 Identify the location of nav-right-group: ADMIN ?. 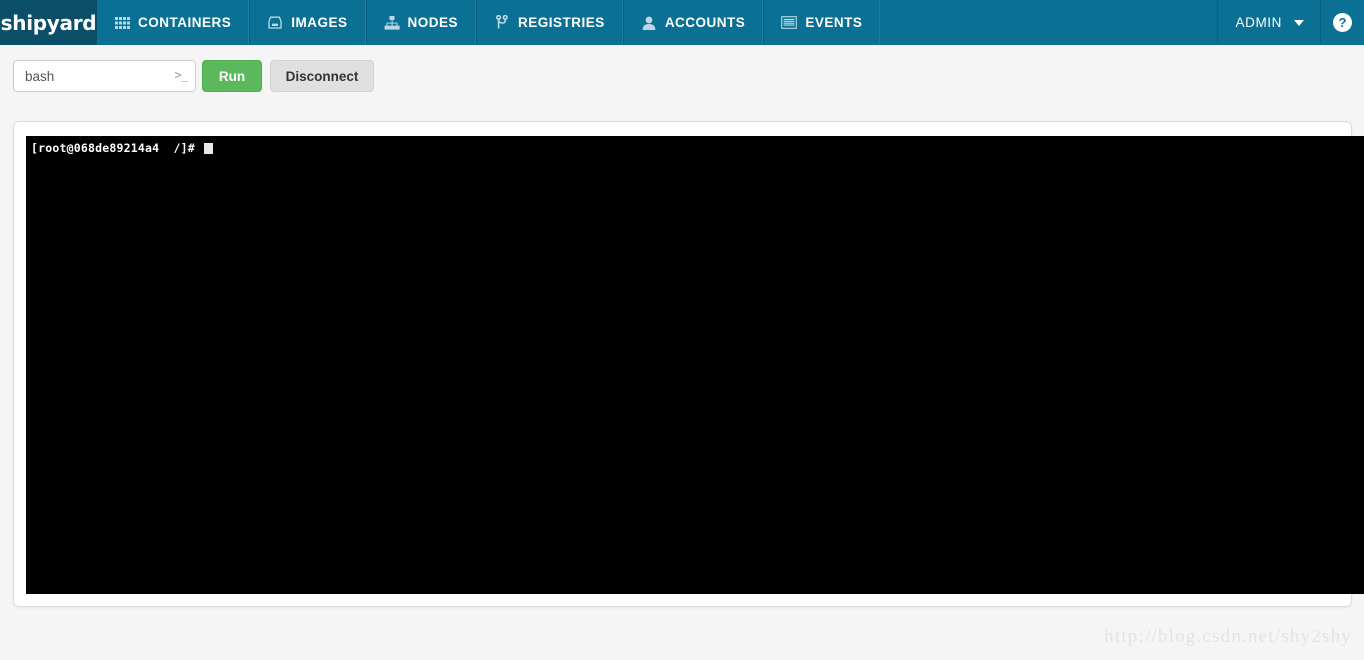
(1290, 22).